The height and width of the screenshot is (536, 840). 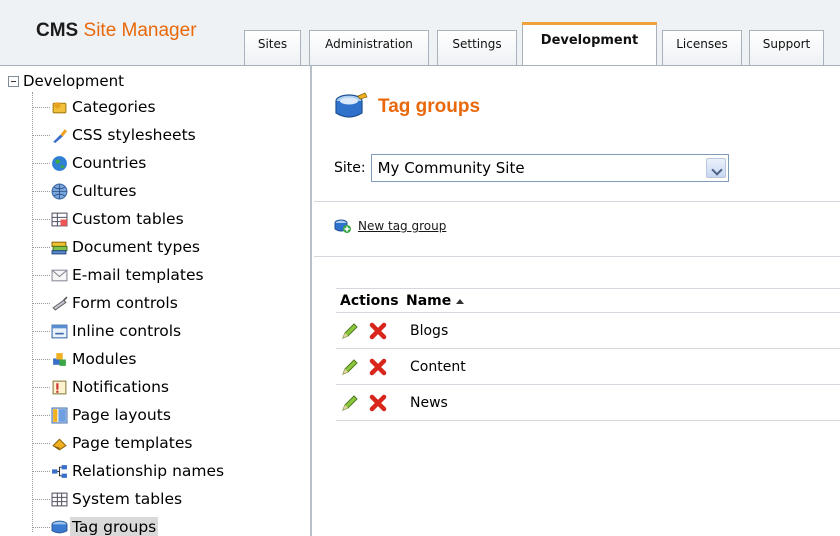 What do you see at coordinates (125, 303) in the screenshot?
I see `tree-item-label: Form controls` at bounding box center [125, 303].